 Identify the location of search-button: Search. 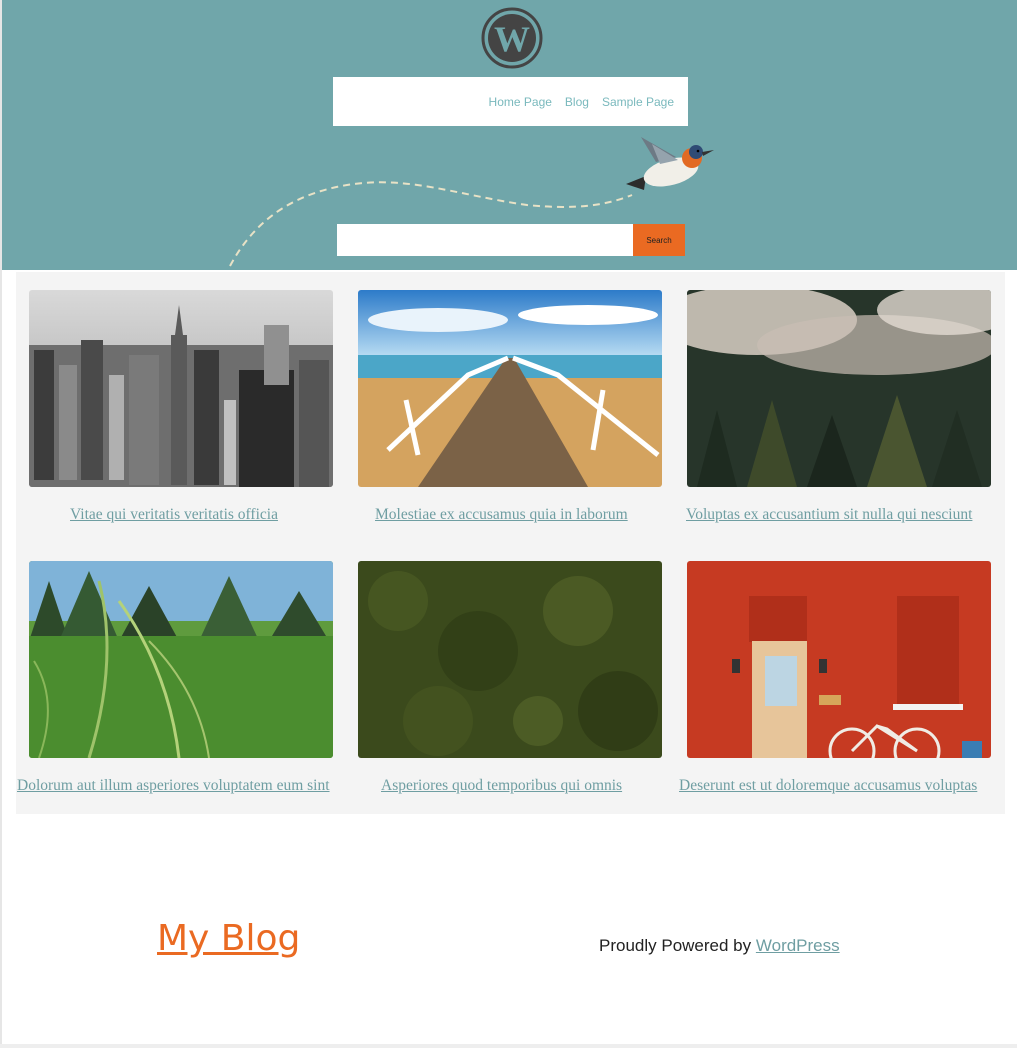
(659, 240).